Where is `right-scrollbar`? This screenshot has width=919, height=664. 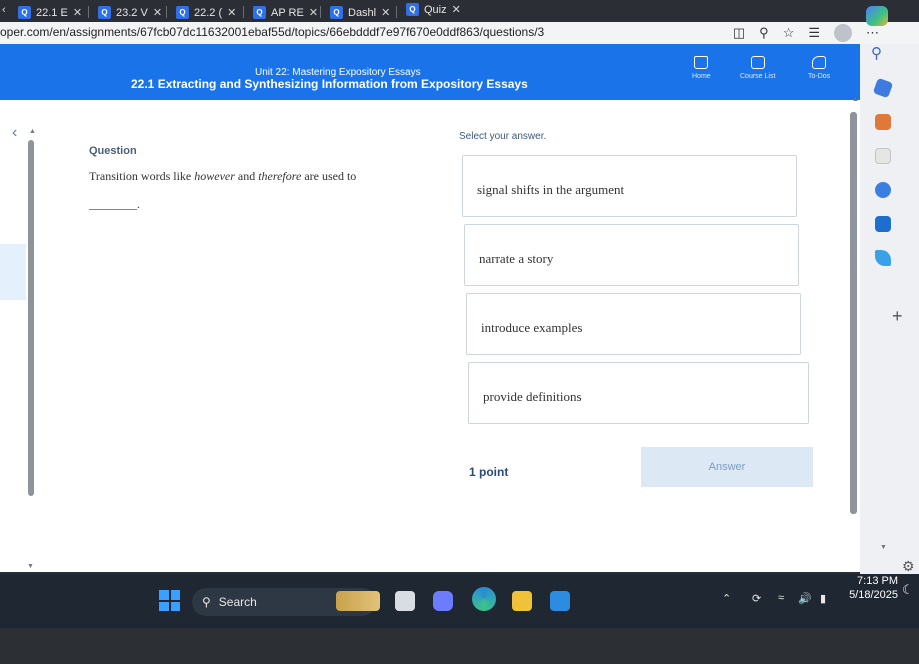
right-scrollbar is located at coordinates (853, 313).